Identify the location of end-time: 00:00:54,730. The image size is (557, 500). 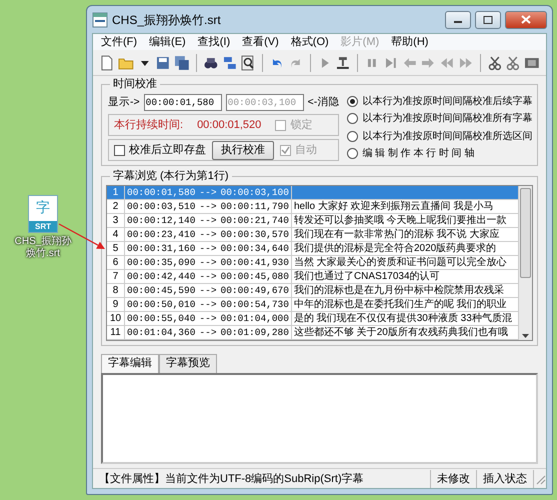
(254, 304).